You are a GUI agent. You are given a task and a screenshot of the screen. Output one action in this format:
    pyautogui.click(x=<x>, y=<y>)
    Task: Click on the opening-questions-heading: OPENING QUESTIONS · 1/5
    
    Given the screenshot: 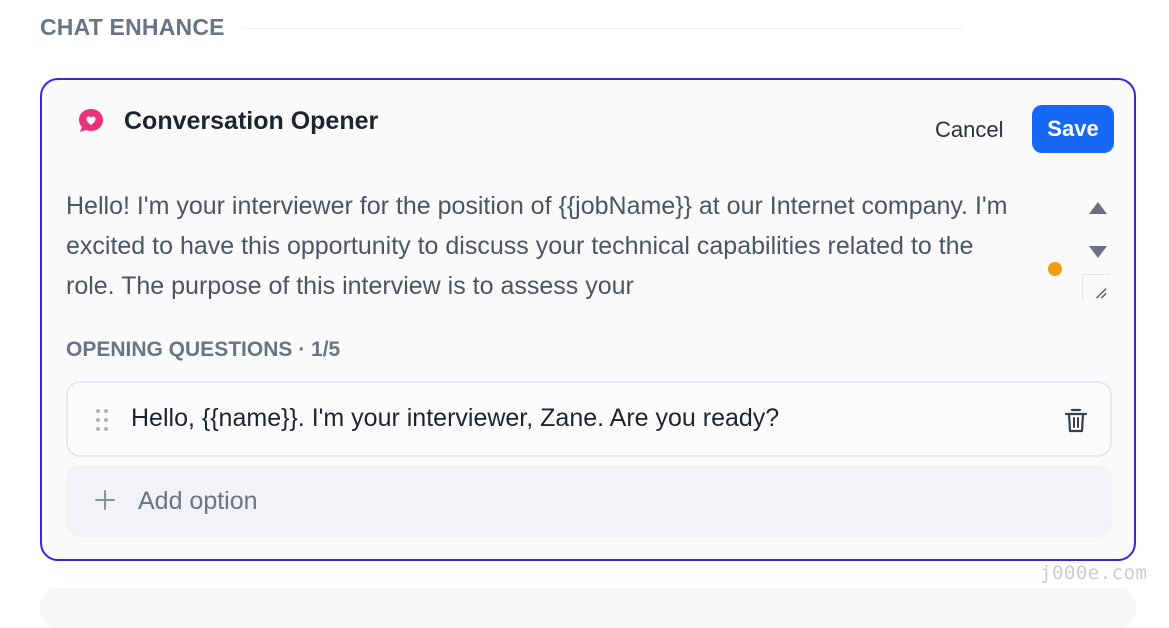 What is the action you would take?
    pyautogui.click(x=203, y=349)
    